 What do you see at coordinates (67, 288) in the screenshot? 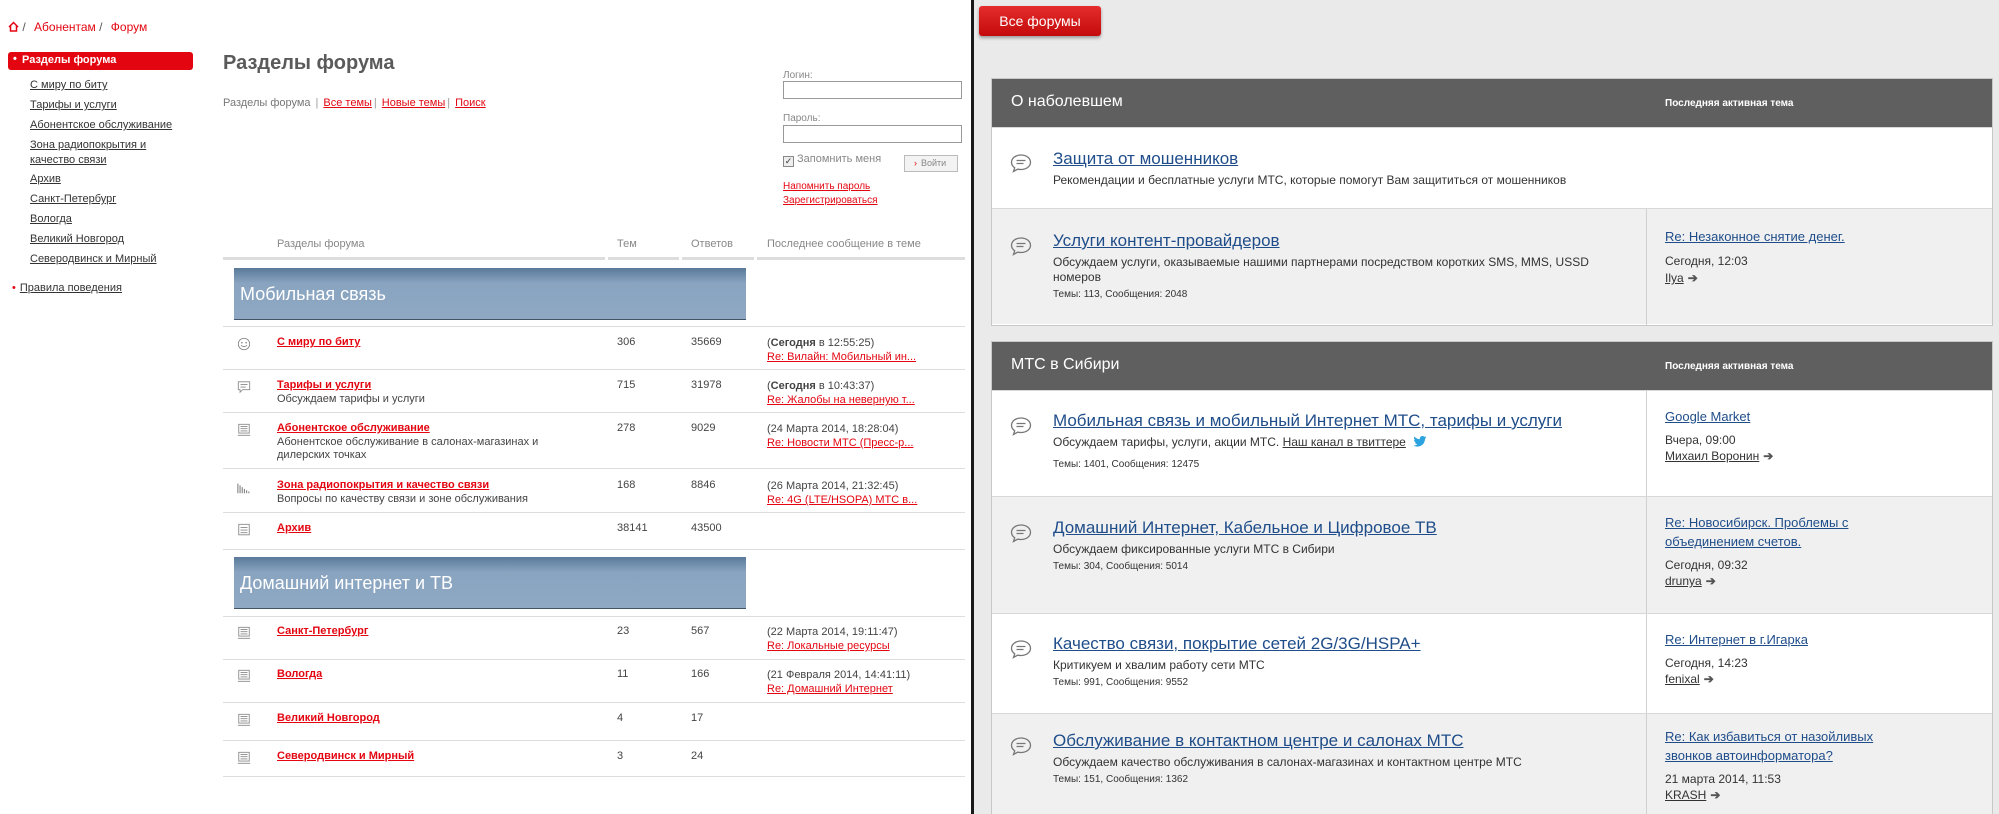
I see `rules-link: Правила поведения` at bounding box center [67, 288].